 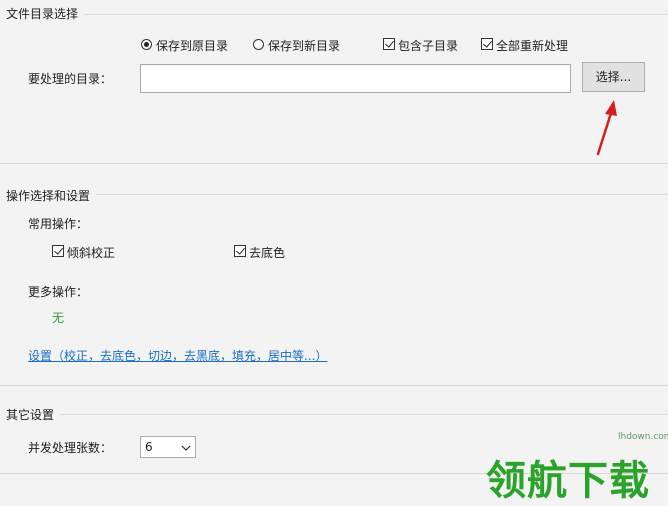 I want to click on checkbox-remove-bg, so click(x=240, y=251).